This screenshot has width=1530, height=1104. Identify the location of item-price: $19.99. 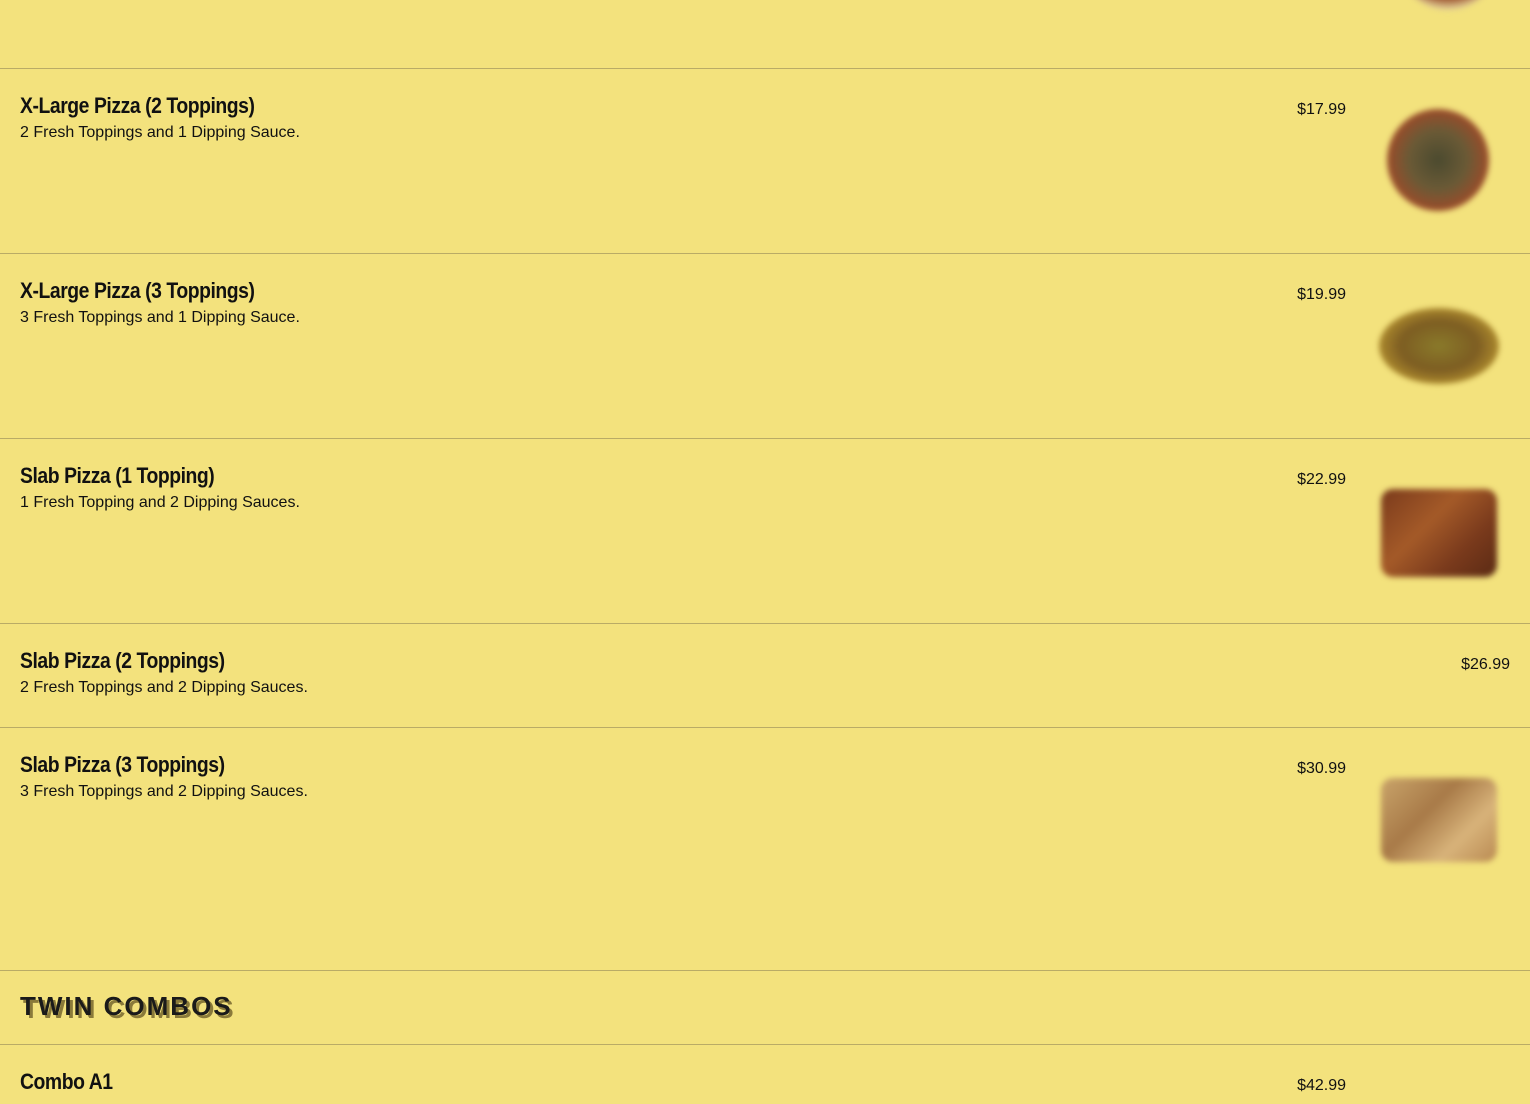
(1321, 294).